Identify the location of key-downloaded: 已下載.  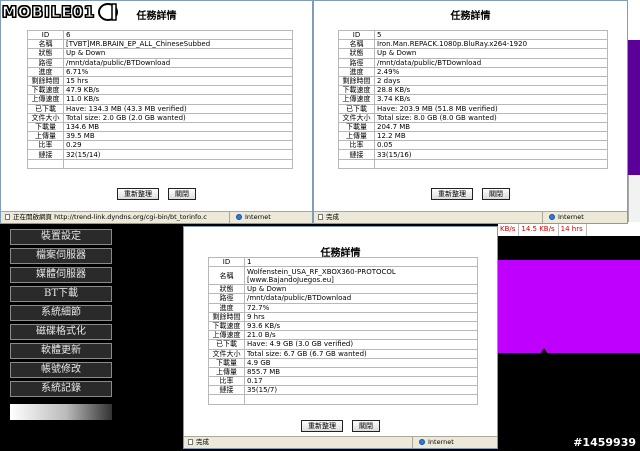
(356, 108).